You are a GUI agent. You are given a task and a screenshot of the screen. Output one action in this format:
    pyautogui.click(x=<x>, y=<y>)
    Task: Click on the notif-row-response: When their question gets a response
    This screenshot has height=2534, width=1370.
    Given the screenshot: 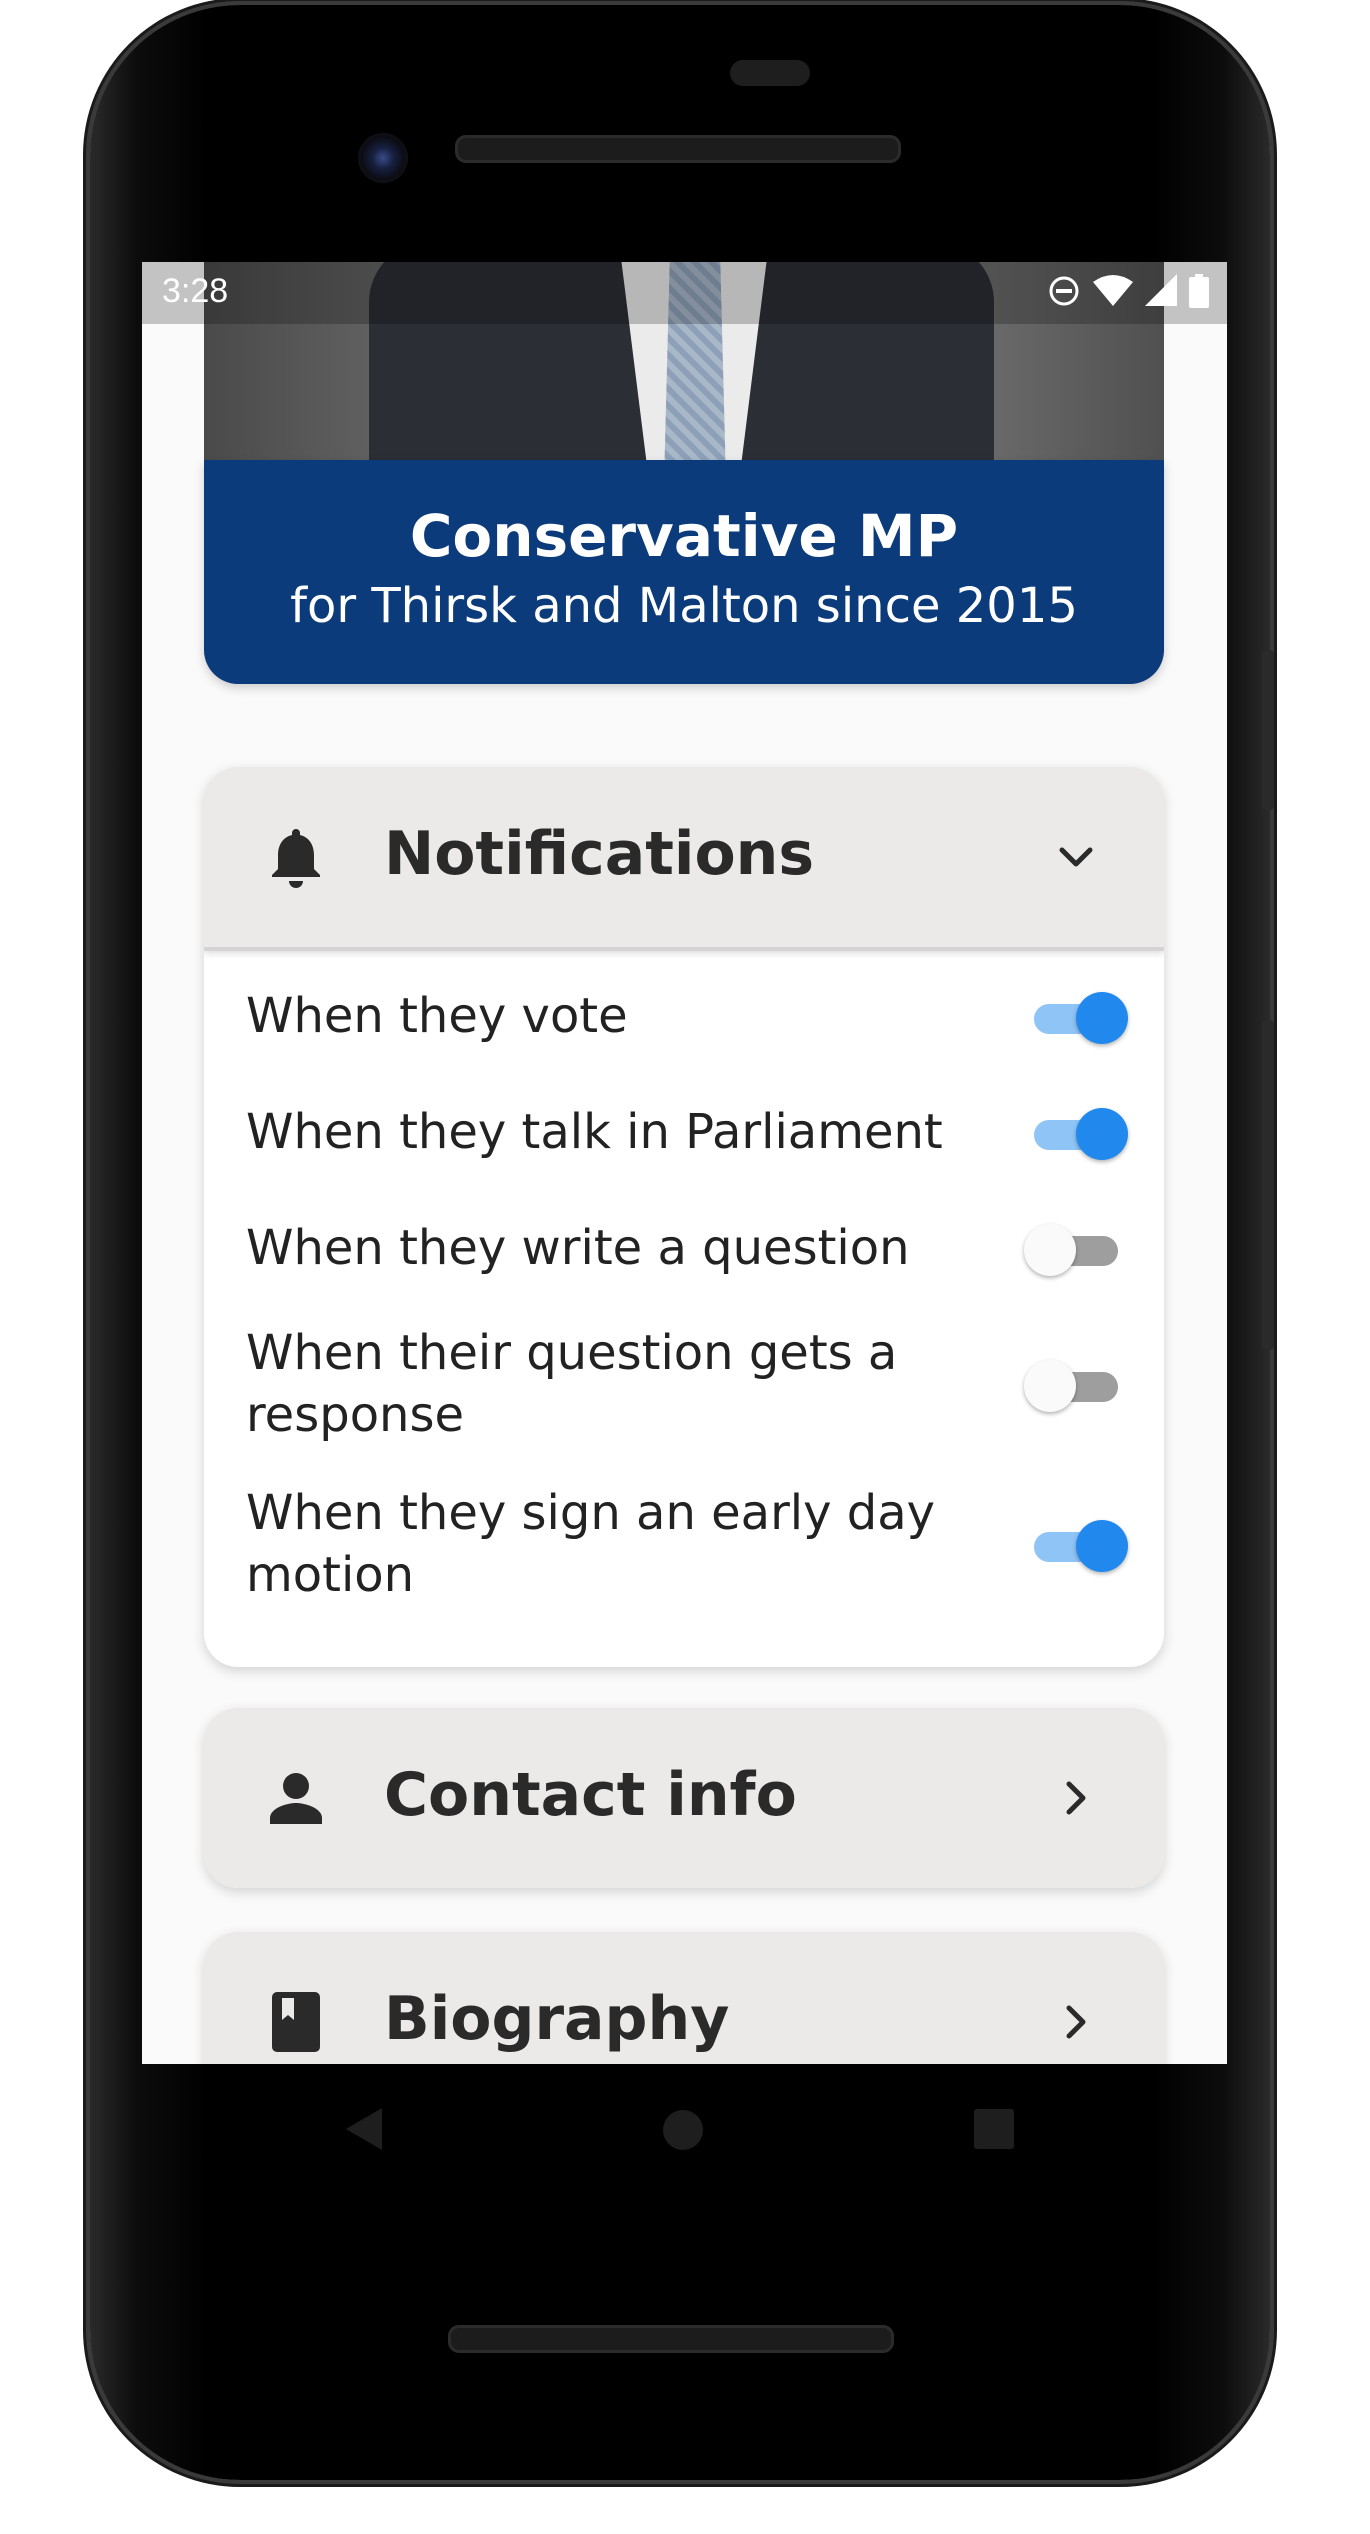 What is the action you would take?
    pyautogui.click(x=686, y=1384)
    